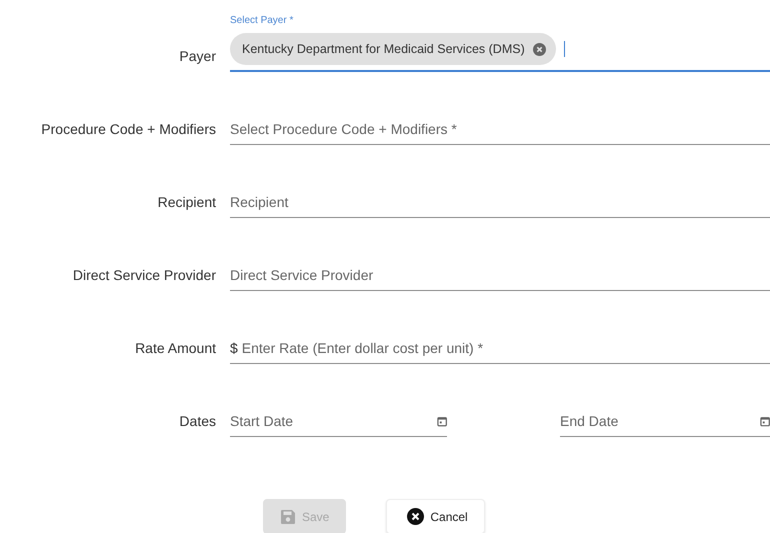 This screenshot has width=770, height=533. What do you see at coordinates (393, 49) in the screenshot?
I see `payer-chip: Kentucky Department for Medicaid Services (DMS)` at bounding box center [393, 49].